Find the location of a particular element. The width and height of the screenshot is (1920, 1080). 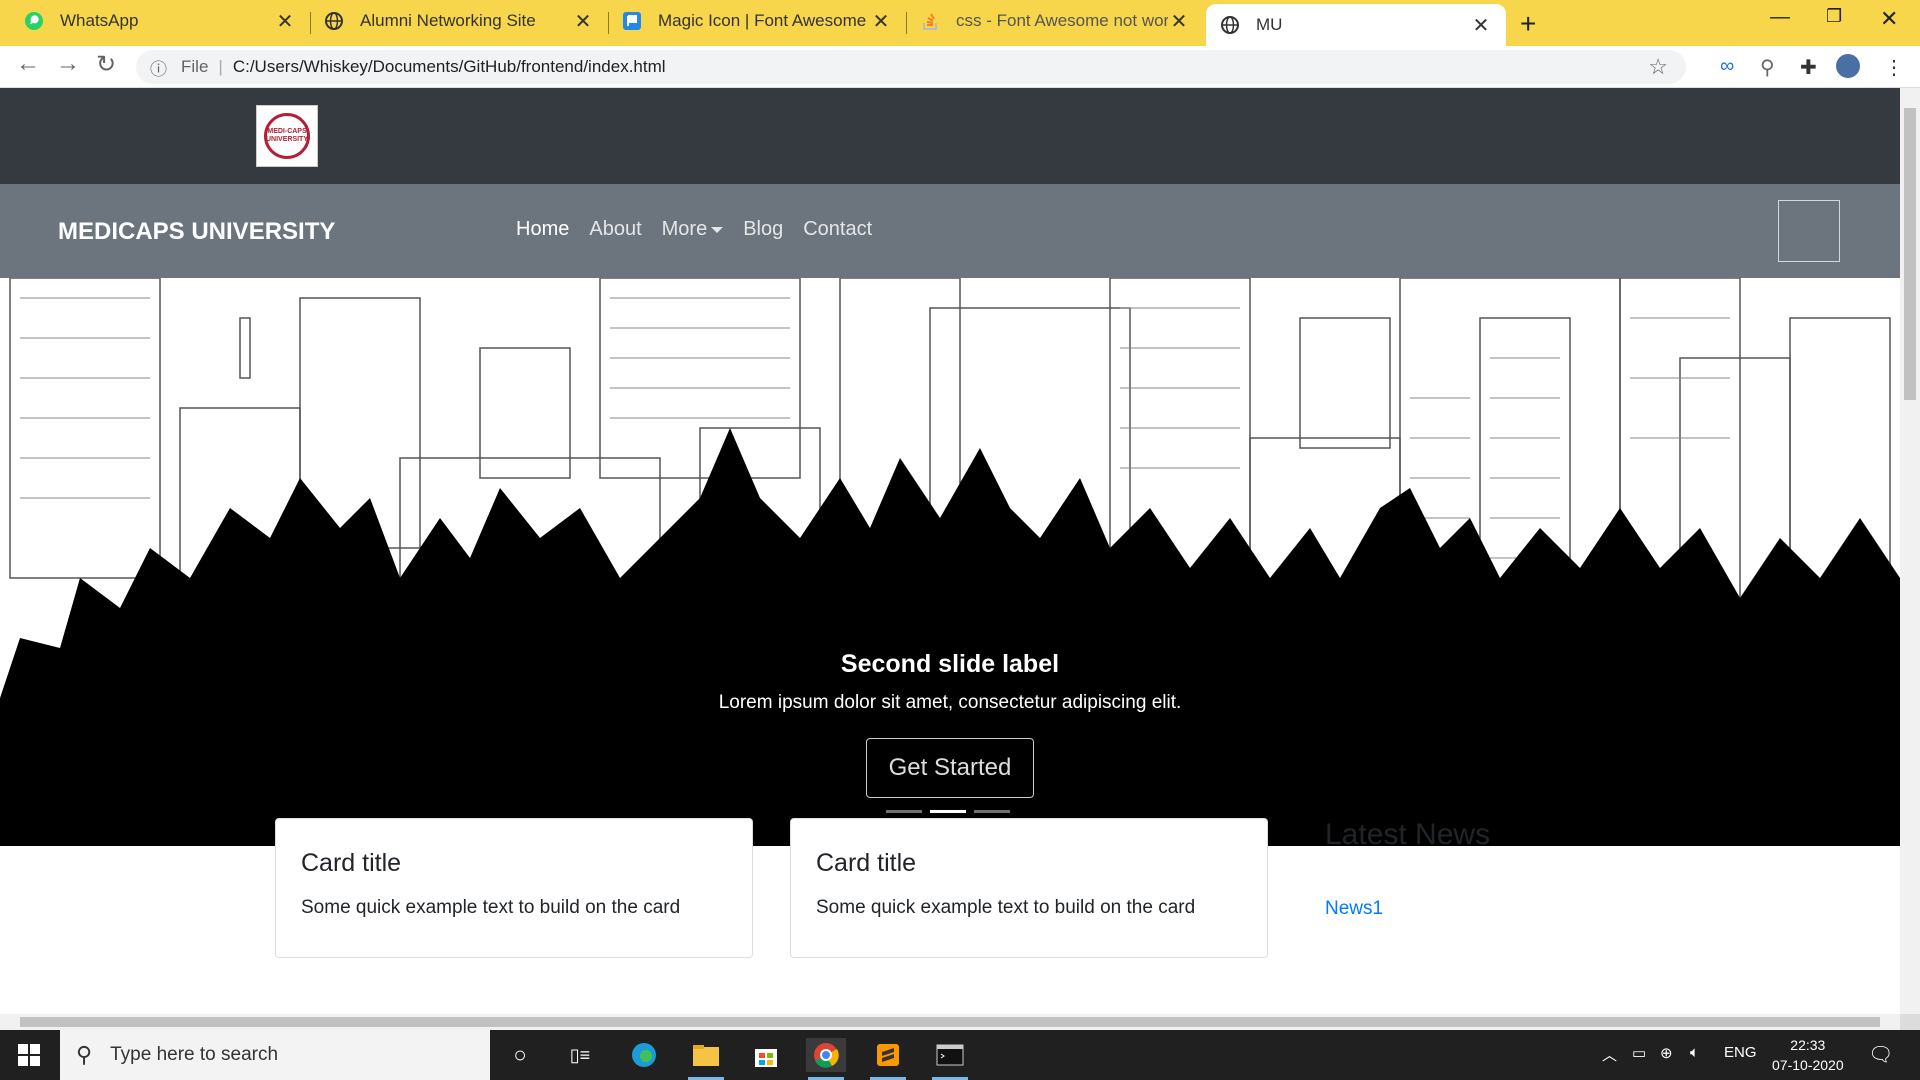

scrollbar-corner is located at coordinates (1910, 1022).